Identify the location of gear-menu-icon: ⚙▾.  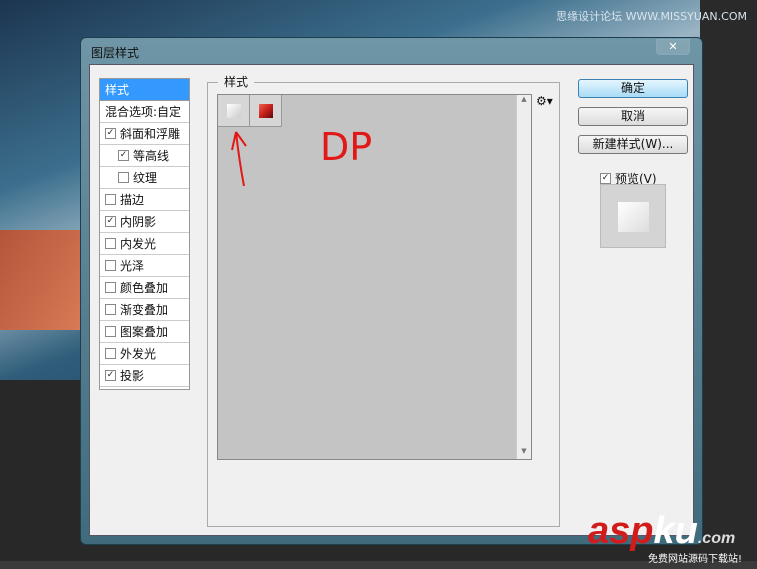
(544, 101).